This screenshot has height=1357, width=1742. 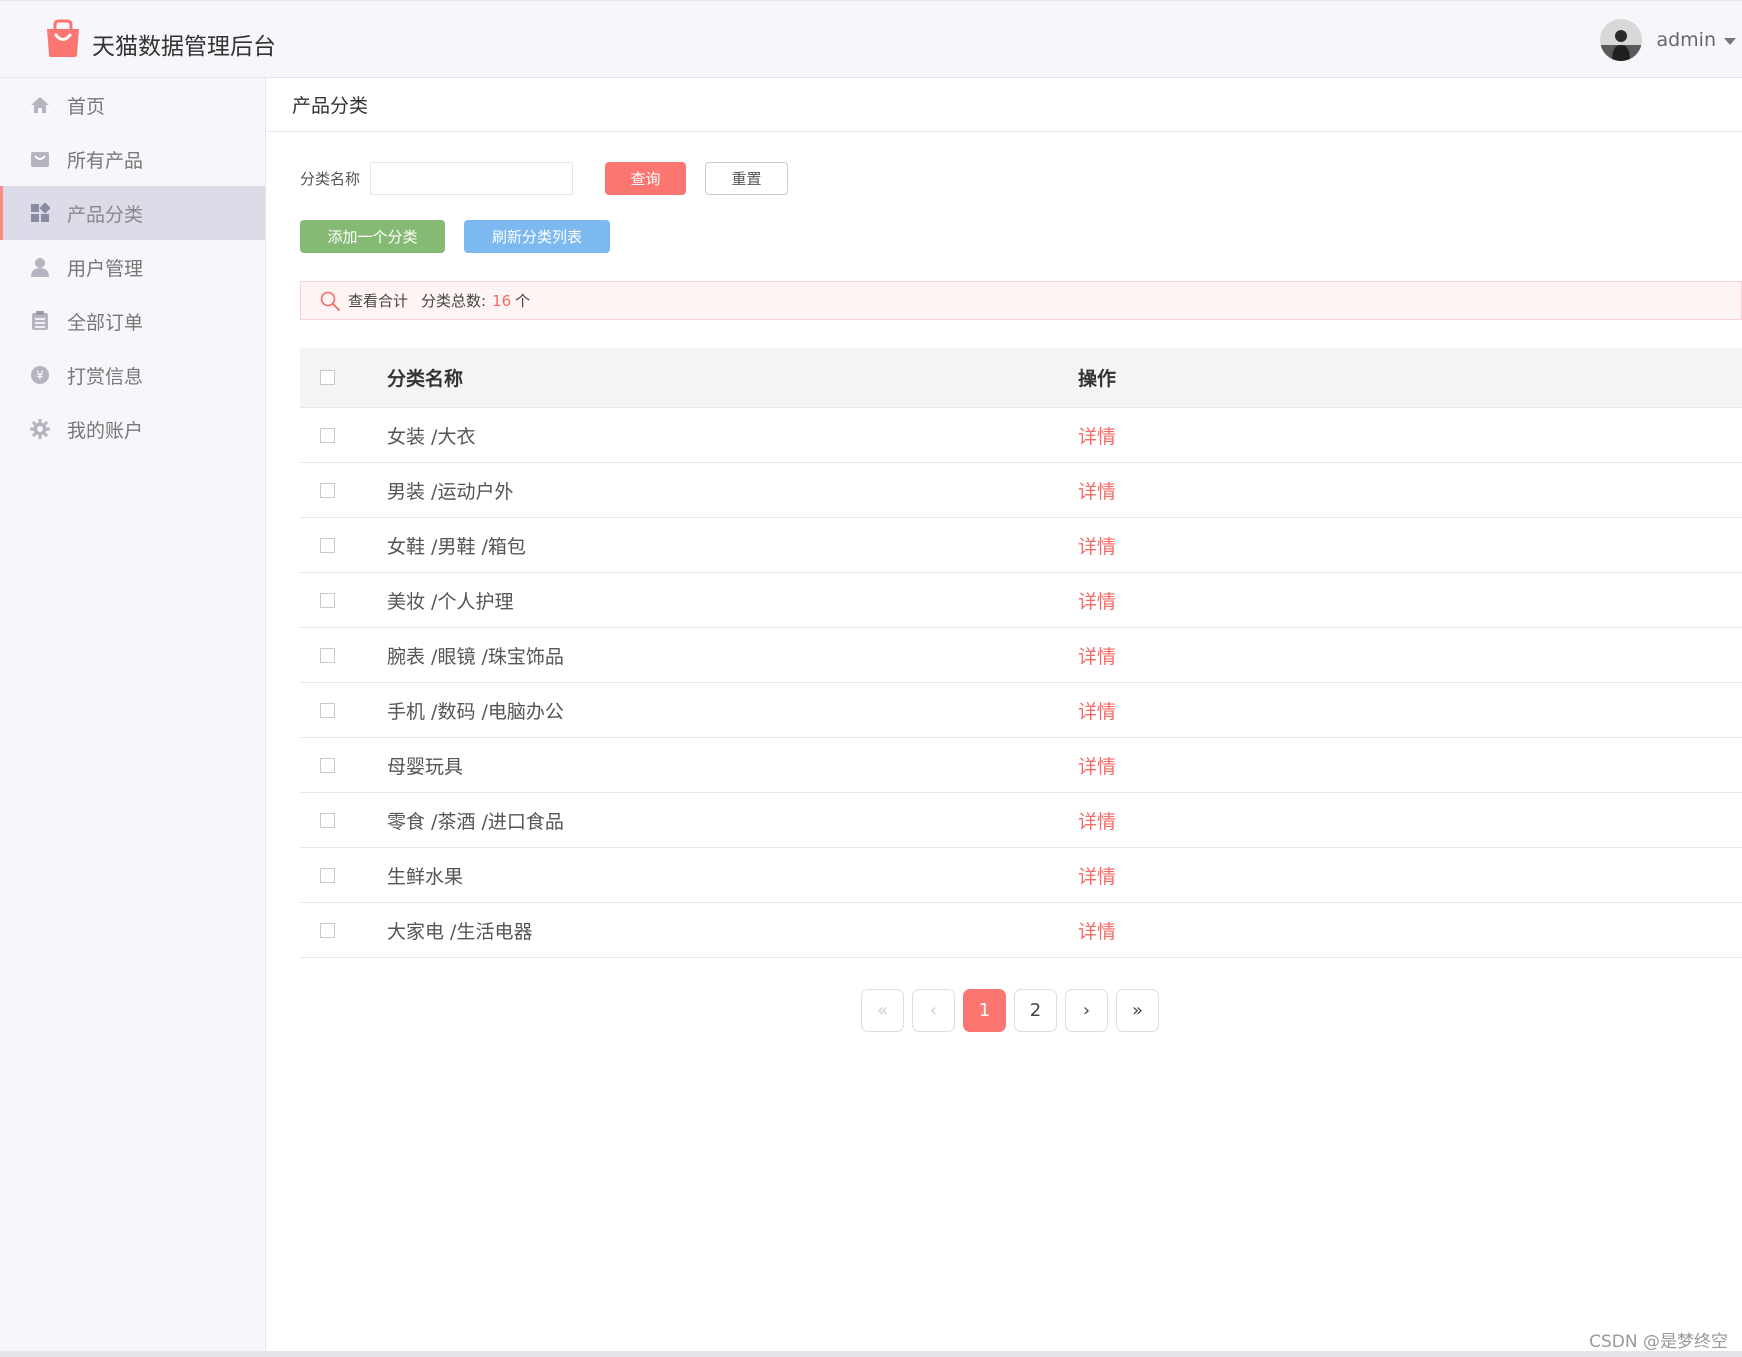 I want to click on order-icon, so click(x=40, y=321).